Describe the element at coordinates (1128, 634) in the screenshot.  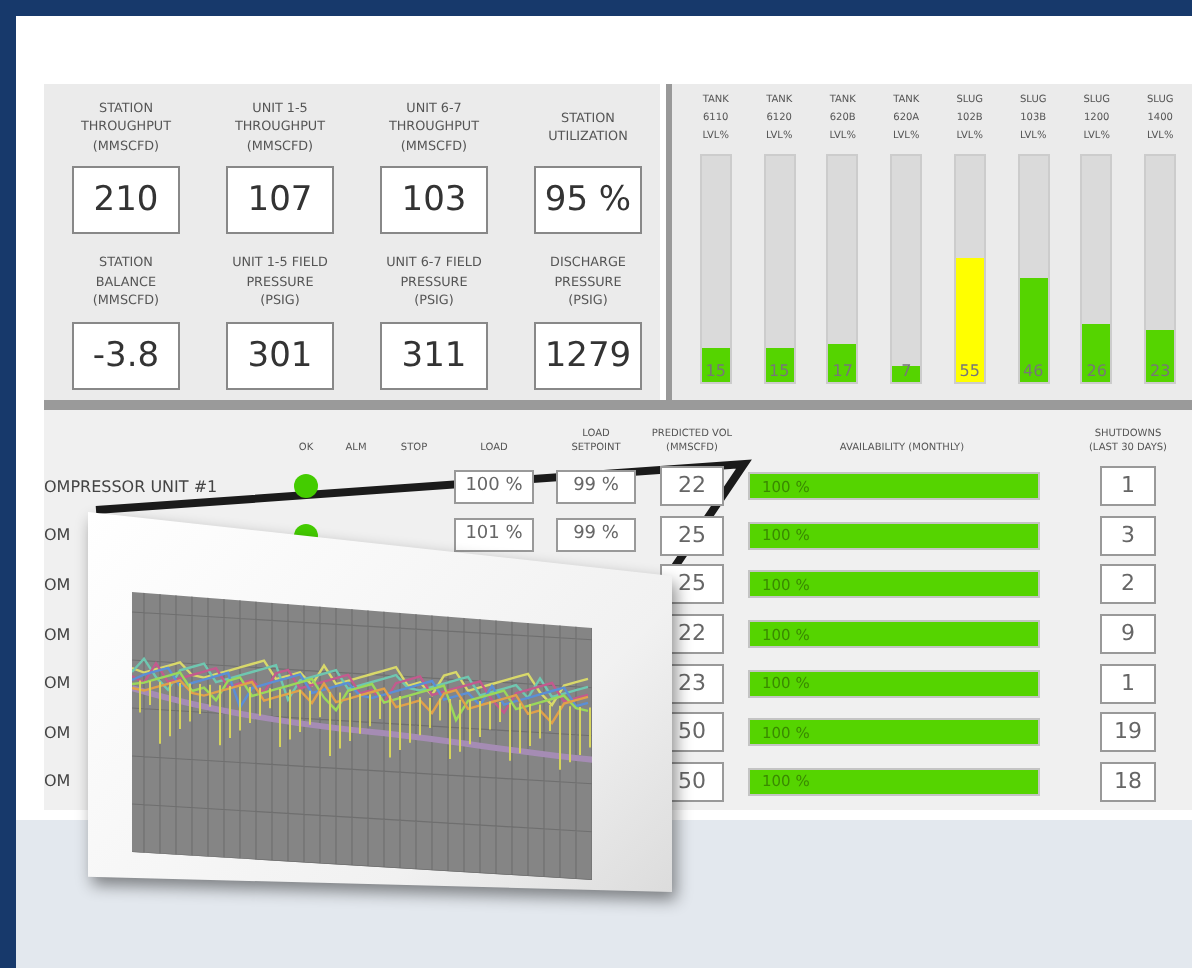
I see `shutdown-count: 9` at that location.